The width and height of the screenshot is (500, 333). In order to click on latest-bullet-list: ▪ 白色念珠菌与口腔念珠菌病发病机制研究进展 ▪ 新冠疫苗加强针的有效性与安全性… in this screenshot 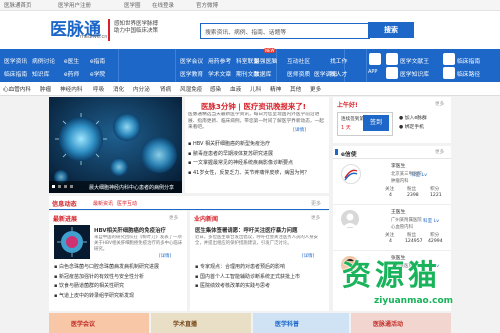, I will do `click(119, 282)`.